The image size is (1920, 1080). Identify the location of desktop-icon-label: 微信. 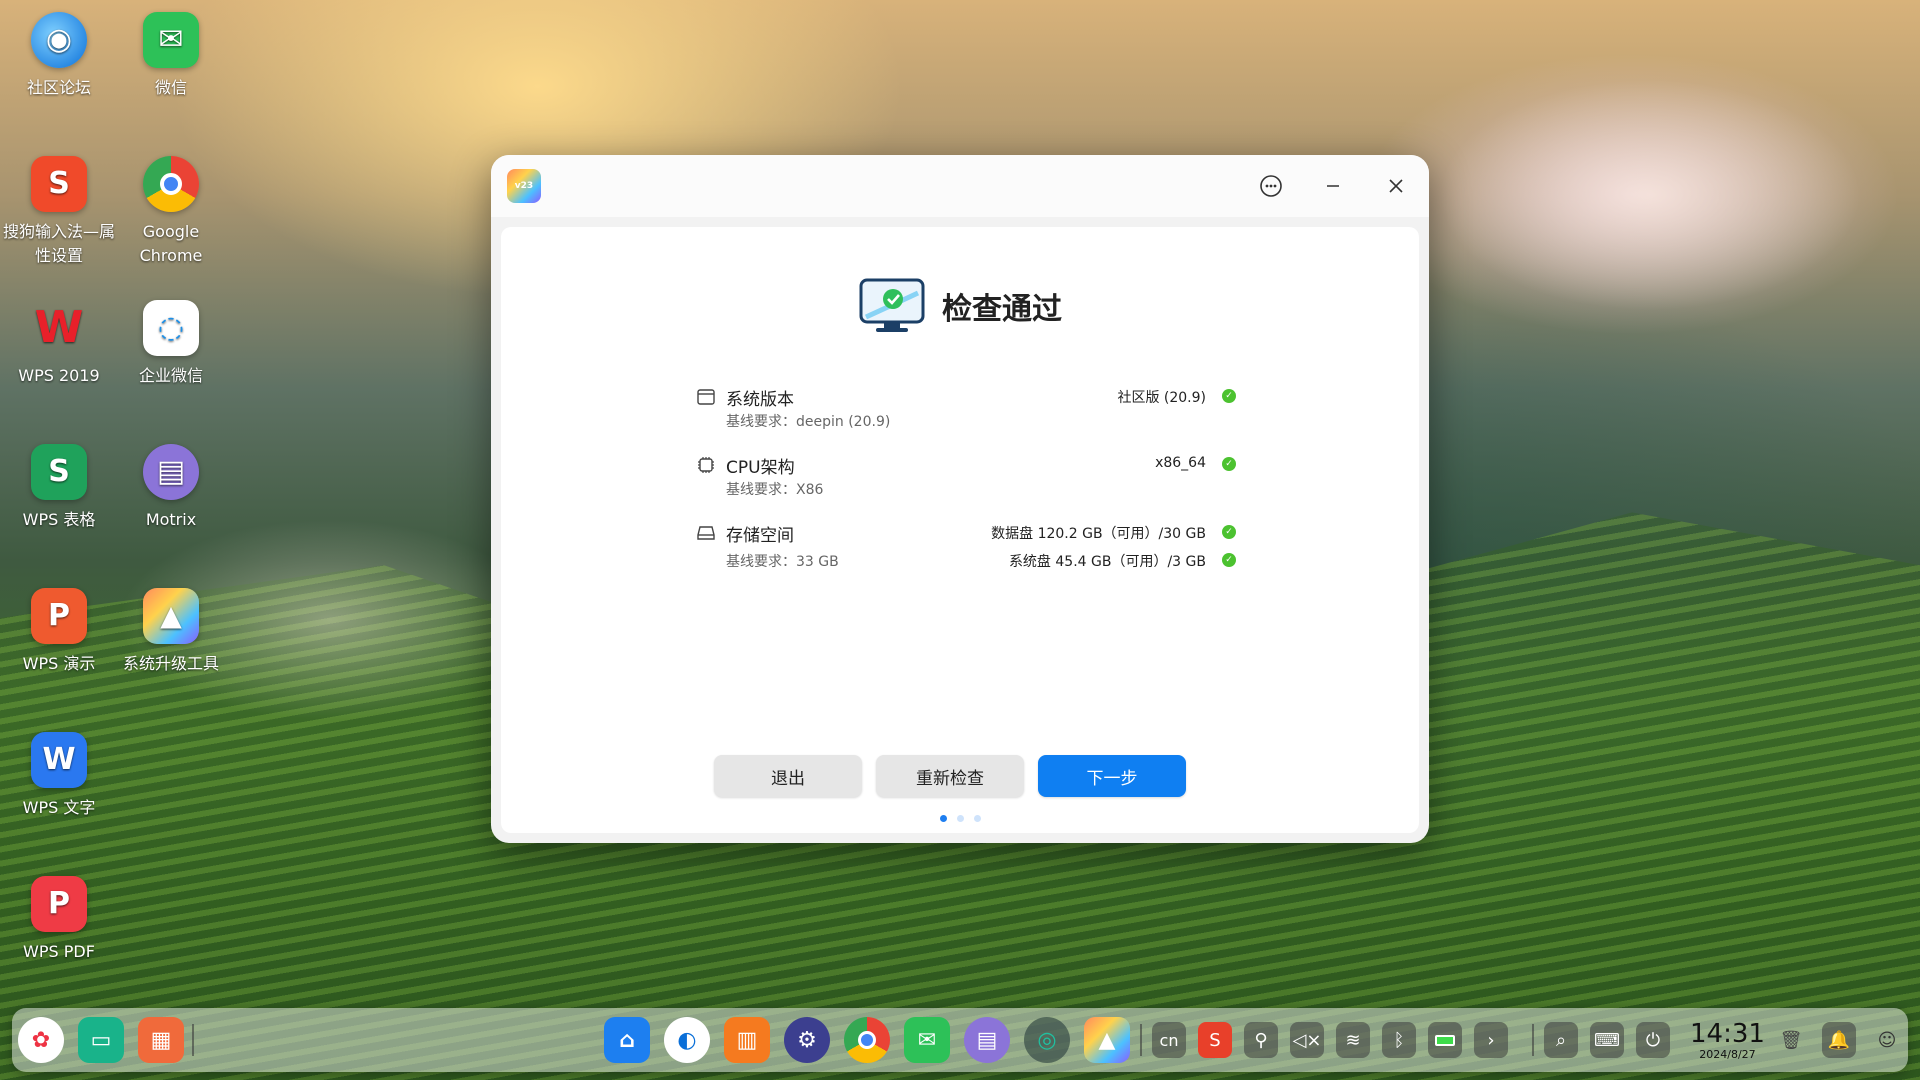
(170, 87).